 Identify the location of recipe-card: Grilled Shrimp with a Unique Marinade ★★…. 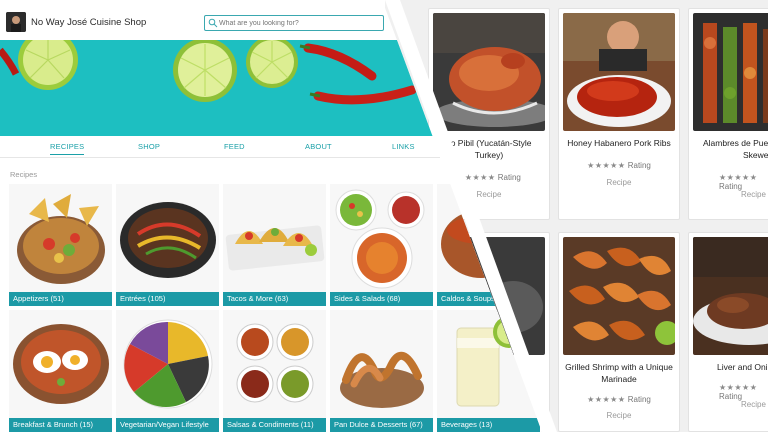
(619, 332).